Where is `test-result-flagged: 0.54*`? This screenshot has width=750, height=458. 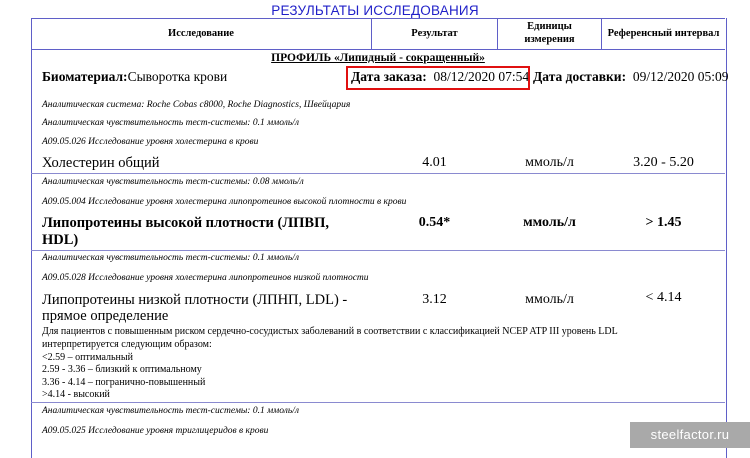
test-result-flagged: 0.54* is located at coordinates (434, 222).